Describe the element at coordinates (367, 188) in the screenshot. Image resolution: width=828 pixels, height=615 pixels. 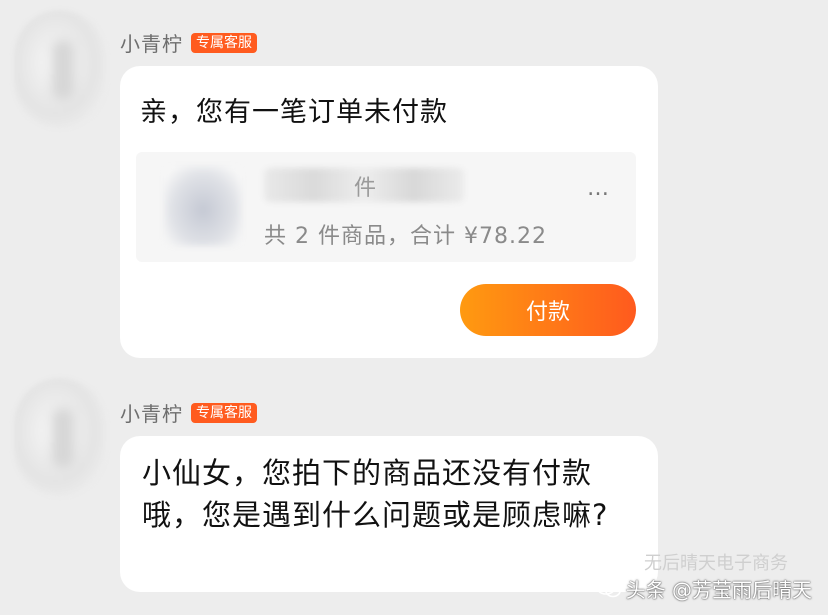
I see `product-name-text: 件` at that location.